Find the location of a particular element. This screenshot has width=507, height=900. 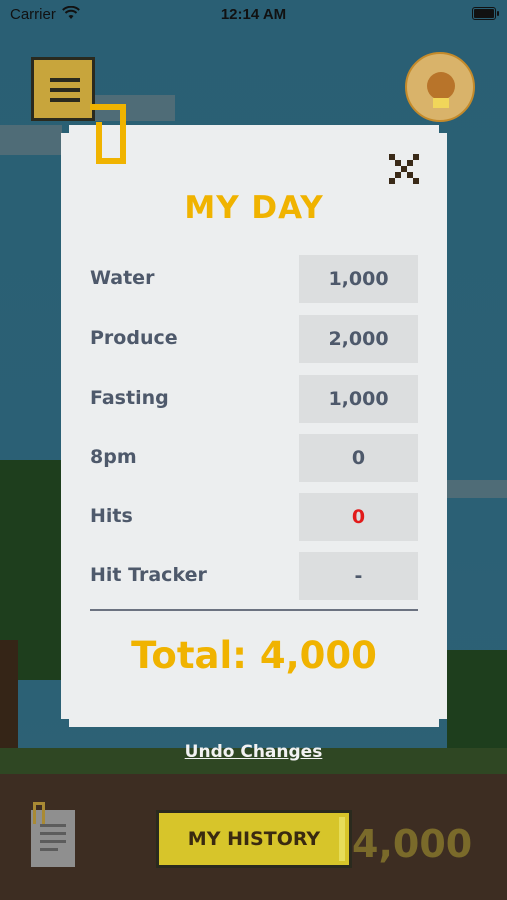

avatar-button is located at coordinates (440, 87).